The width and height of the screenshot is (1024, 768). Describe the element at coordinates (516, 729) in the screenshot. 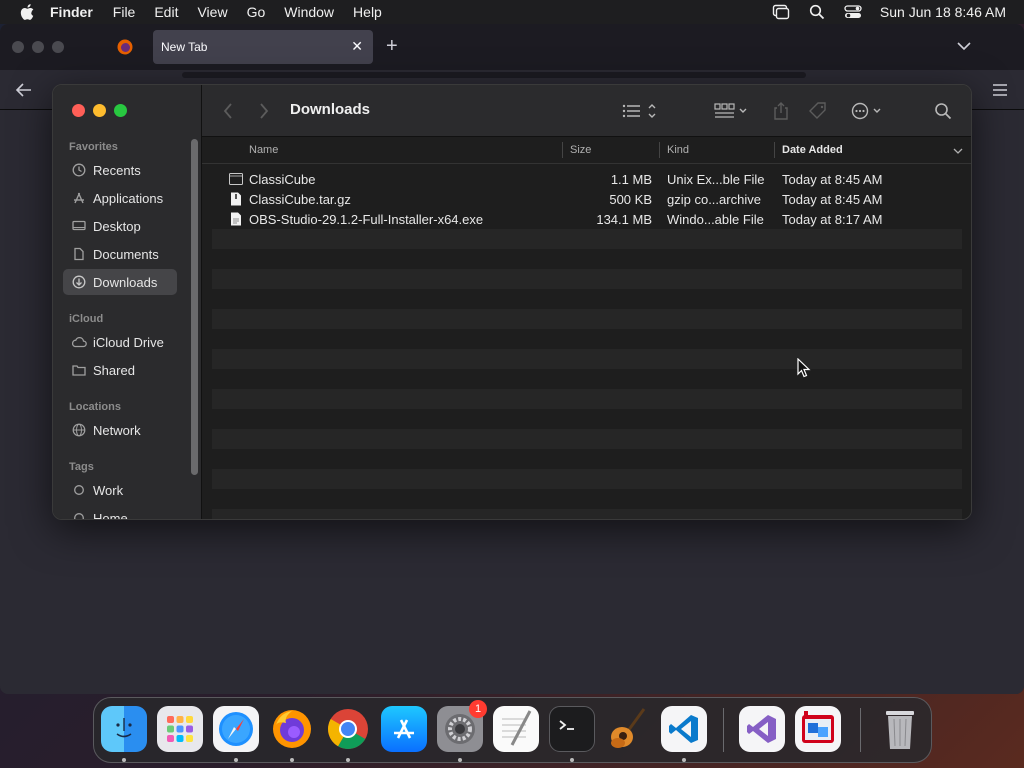

I see `dock-textedit-icon` at that location.